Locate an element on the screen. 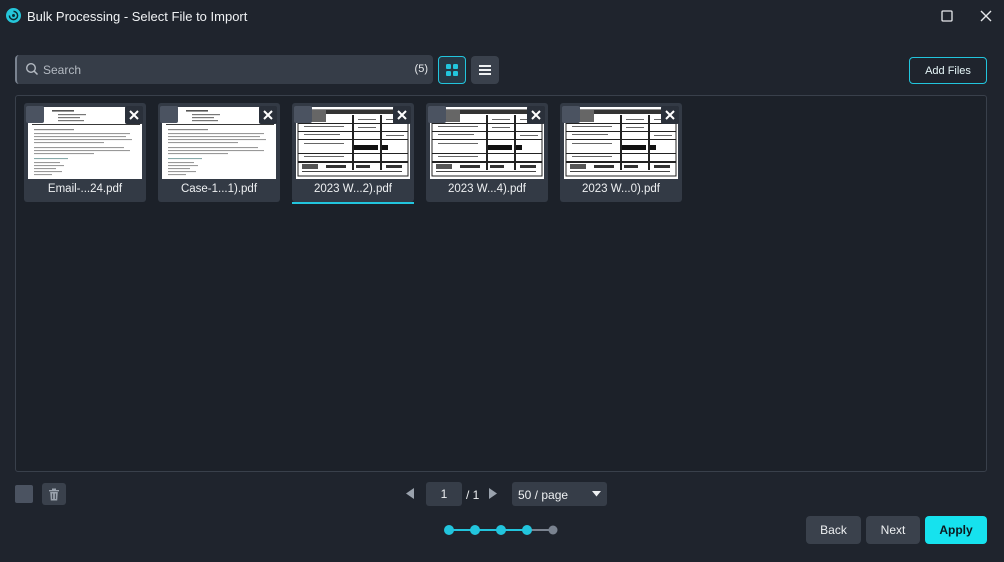 The image size is (1004, 562). file-count: (5) is located at coordinates (421, 69).